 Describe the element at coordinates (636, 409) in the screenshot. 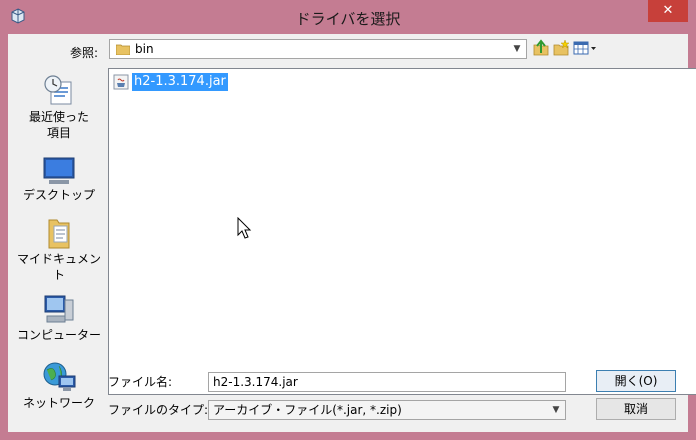

I see `cancel-button: 取消` at that location.